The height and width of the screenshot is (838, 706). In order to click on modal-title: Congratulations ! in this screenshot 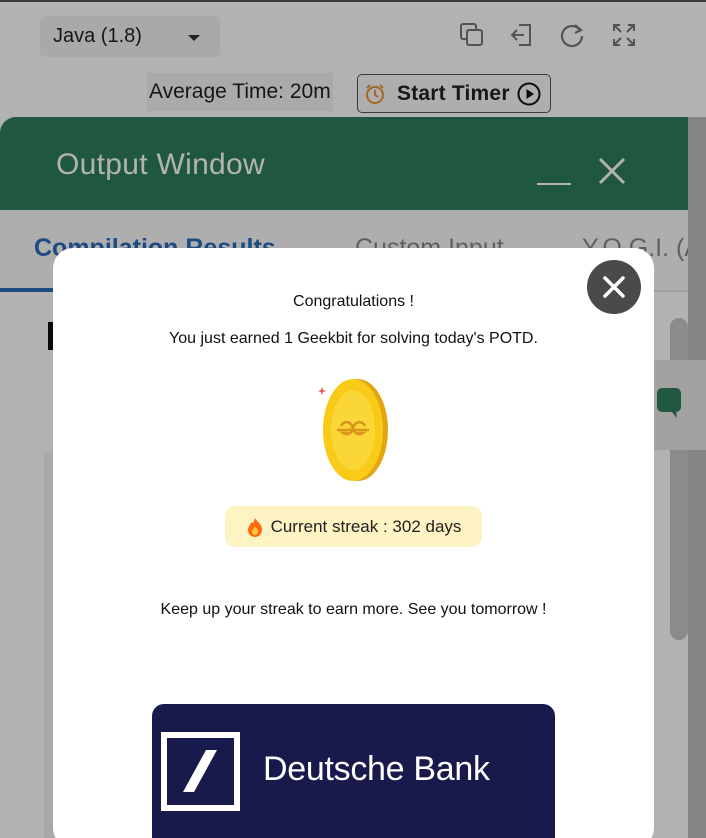, I will do `click(353, 301)`.